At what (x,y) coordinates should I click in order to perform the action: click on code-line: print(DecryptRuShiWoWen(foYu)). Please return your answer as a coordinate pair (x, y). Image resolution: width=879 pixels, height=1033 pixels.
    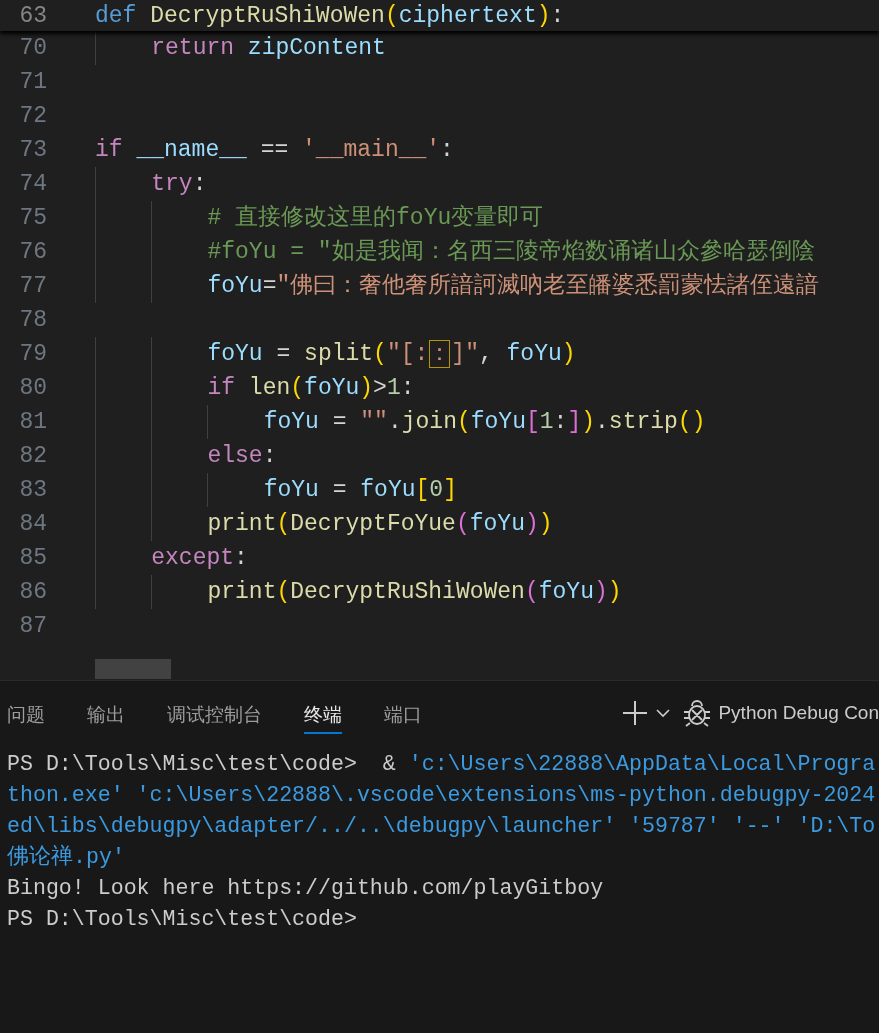
    Looking at the image, I should click on (358, 592).